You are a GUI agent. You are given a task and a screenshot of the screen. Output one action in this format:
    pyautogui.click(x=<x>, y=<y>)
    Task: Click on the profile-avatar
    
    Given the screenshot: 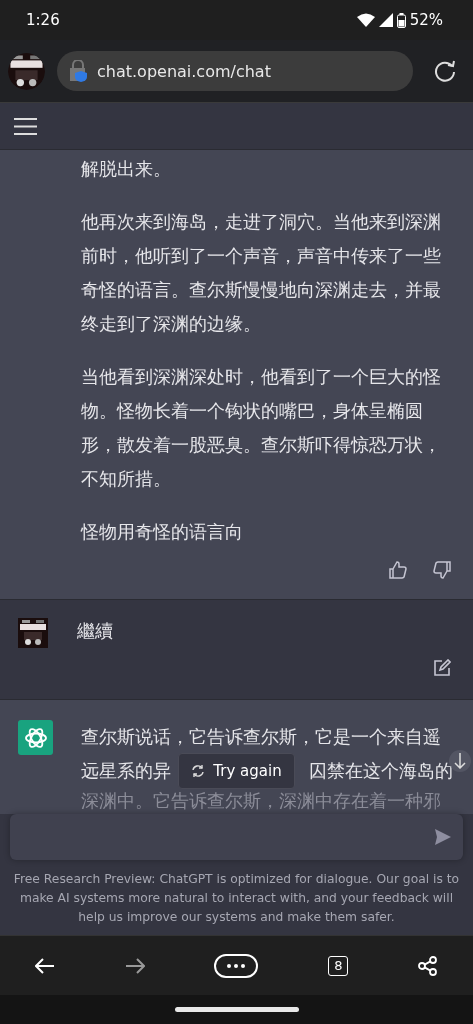 What is the action you would take?
    pyautogui.click(x=26, y=71)
    